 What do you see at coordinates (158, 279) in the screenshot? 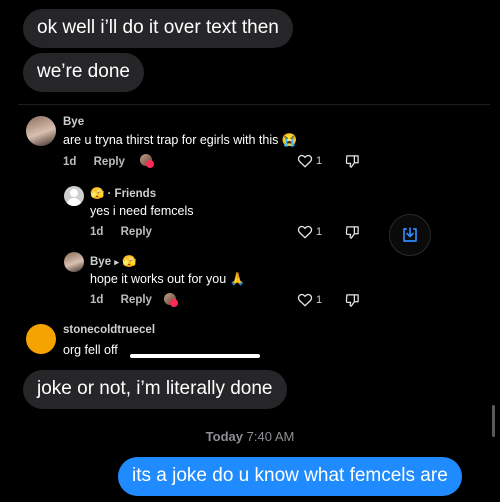
I see `comment-text-body: hope it works out for you` at bounding box center [158, 279].